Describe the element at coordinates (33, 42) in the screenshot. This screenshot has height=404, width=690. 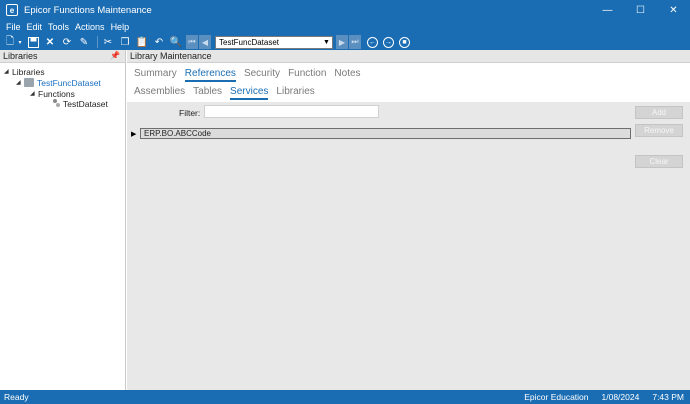
I see `save-icon` at that location.